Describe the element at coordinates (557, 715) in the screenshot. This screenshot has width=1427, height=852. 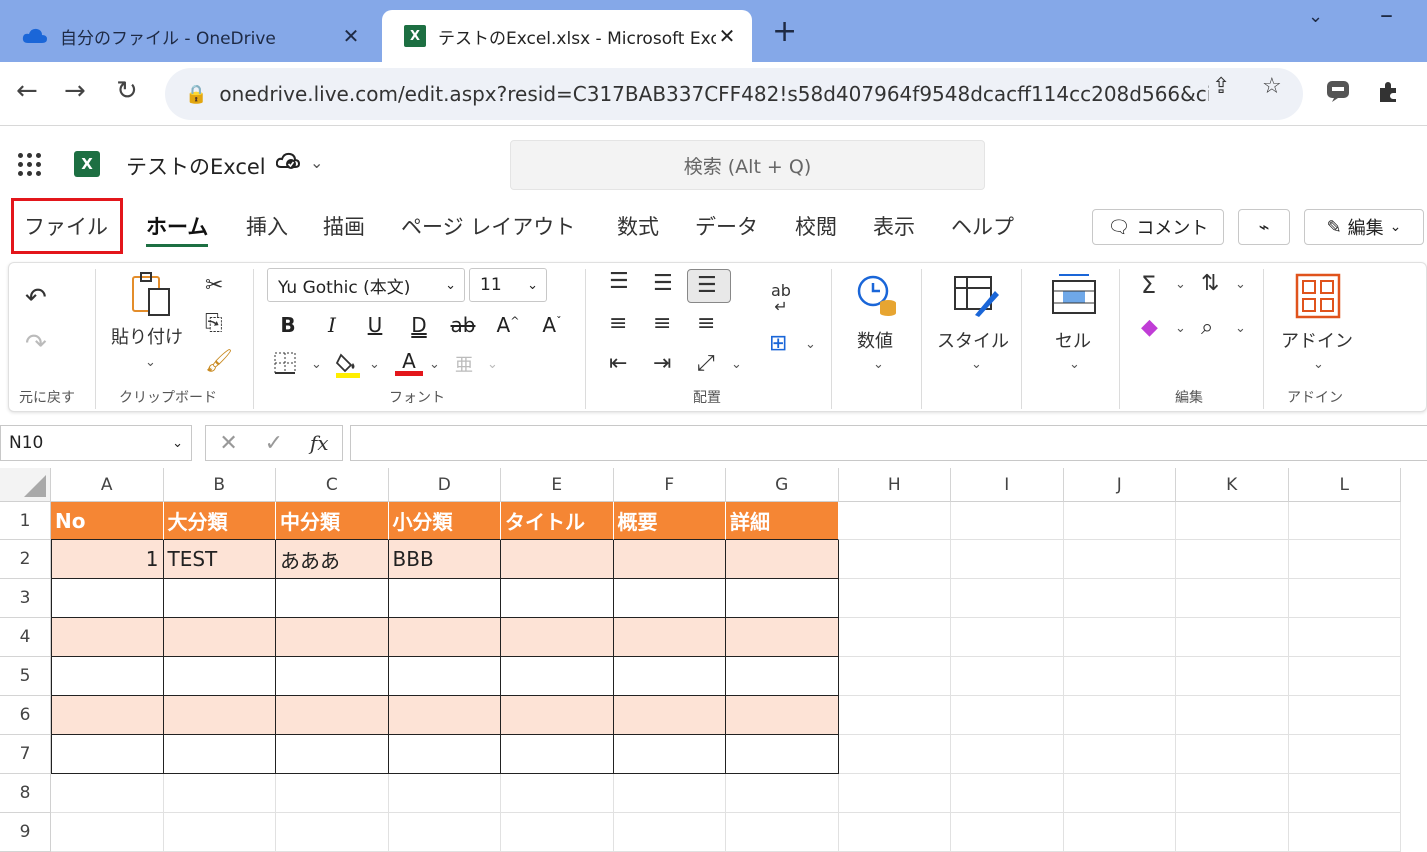
I see `cell-E6` at that location.